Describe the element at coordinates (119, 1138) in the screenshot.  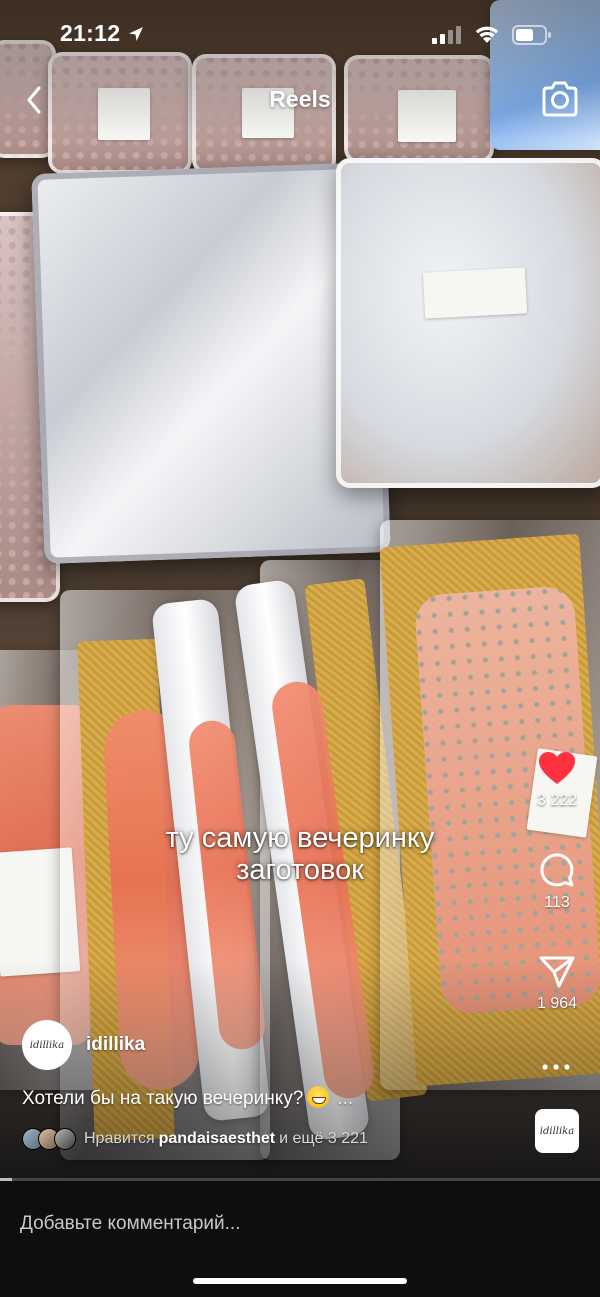
I see `likes-prefix: Нравится` at that location.